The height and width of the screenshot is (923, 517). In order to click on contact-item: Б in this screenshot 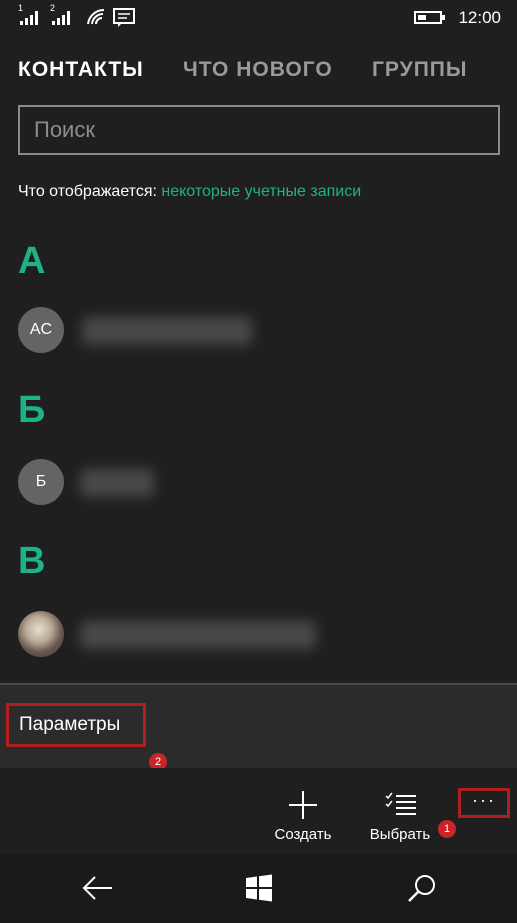, I will do `click(258, 482)`.